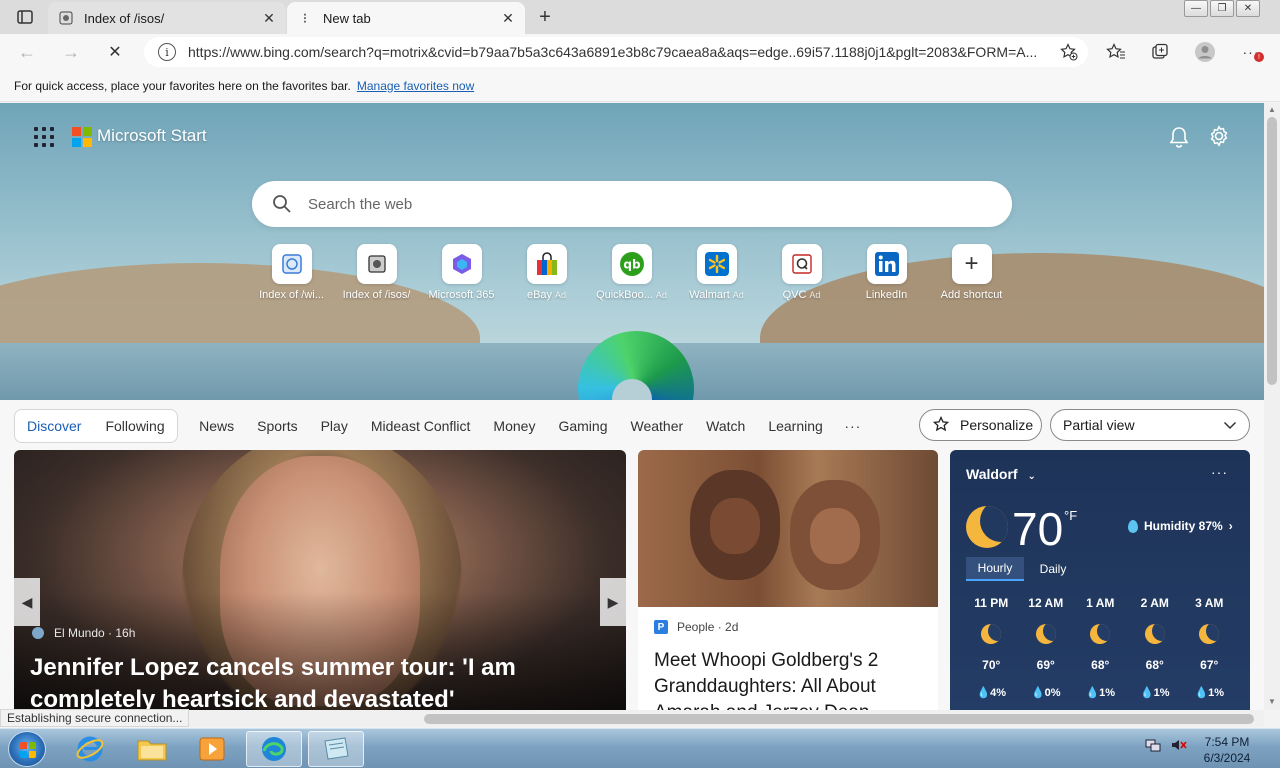 The width and height of the screenshot is (1280, 768). I want to click on tab-discover: Discover, so click(54, 426).